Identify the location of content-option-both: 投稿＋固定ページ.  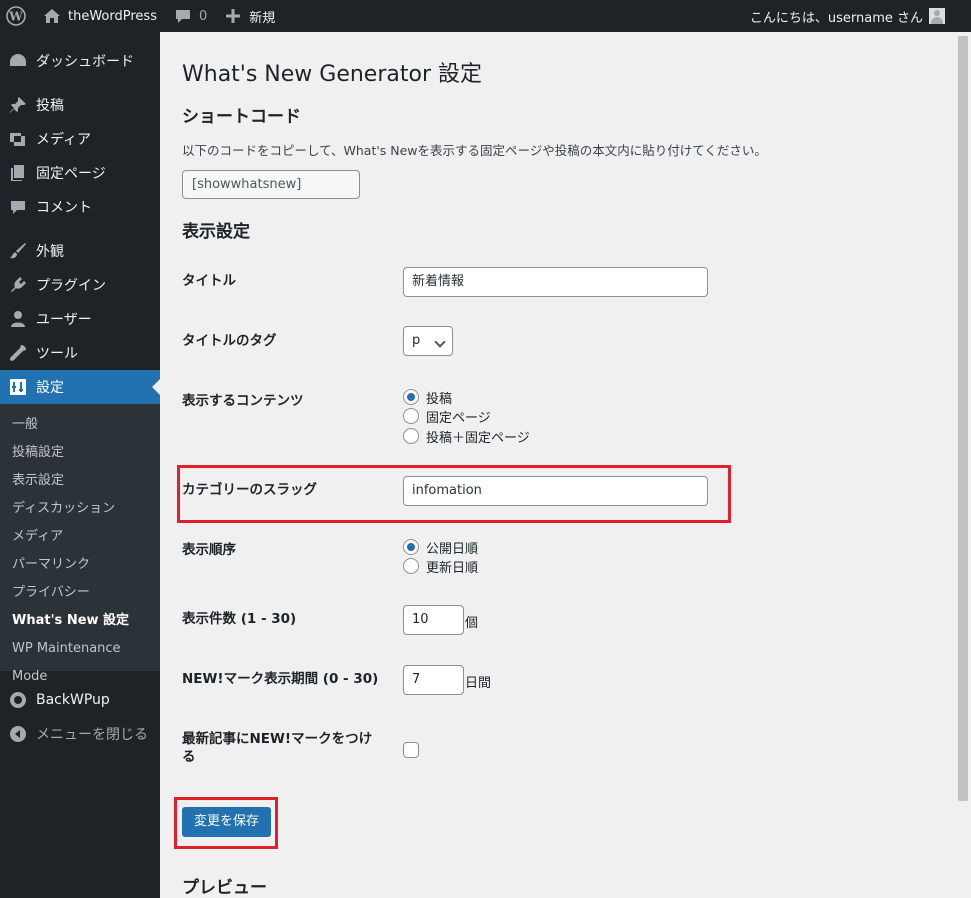
(466, 436).